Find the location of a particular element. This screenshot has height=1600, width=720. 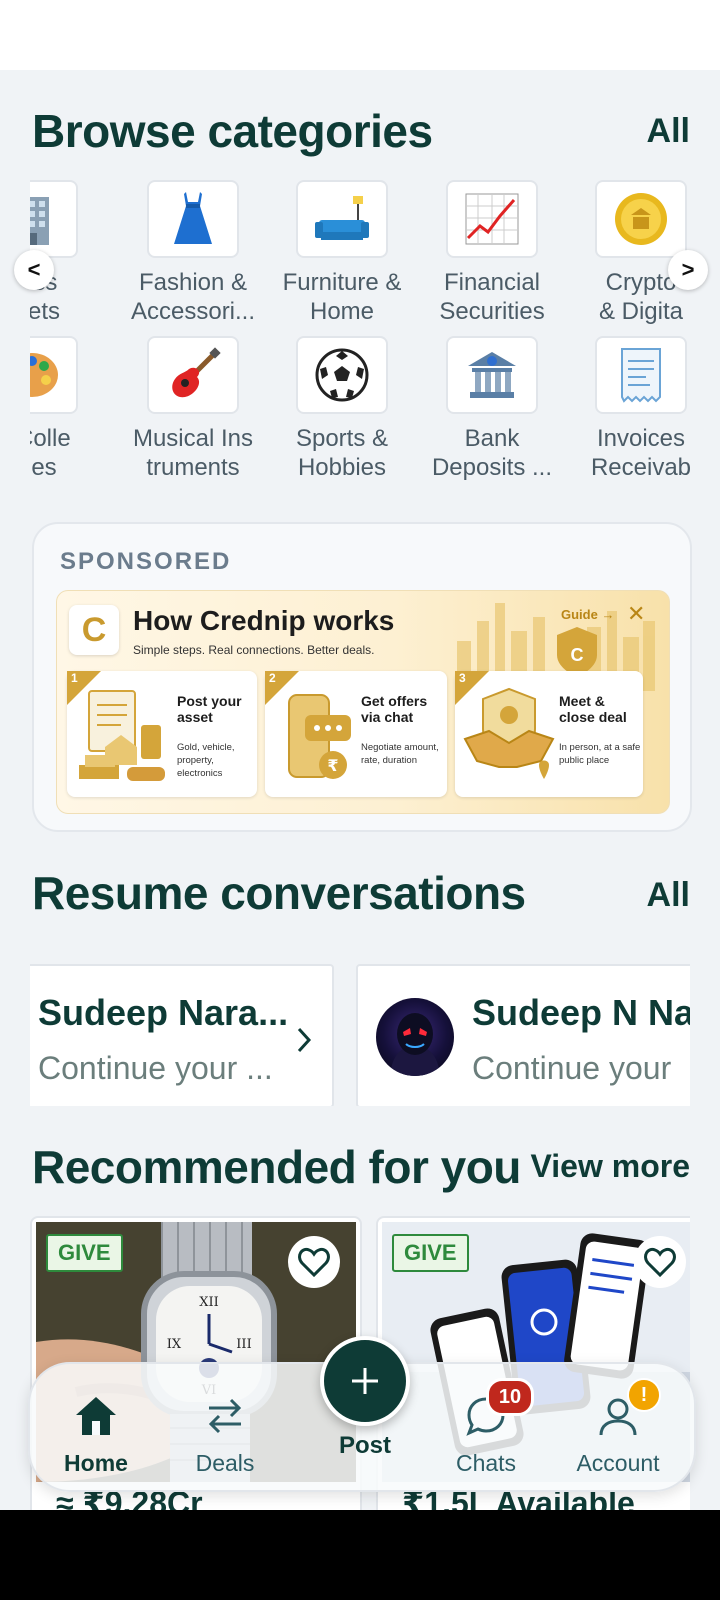

carousel-prev-button: < is located at coordinates (34, 270).